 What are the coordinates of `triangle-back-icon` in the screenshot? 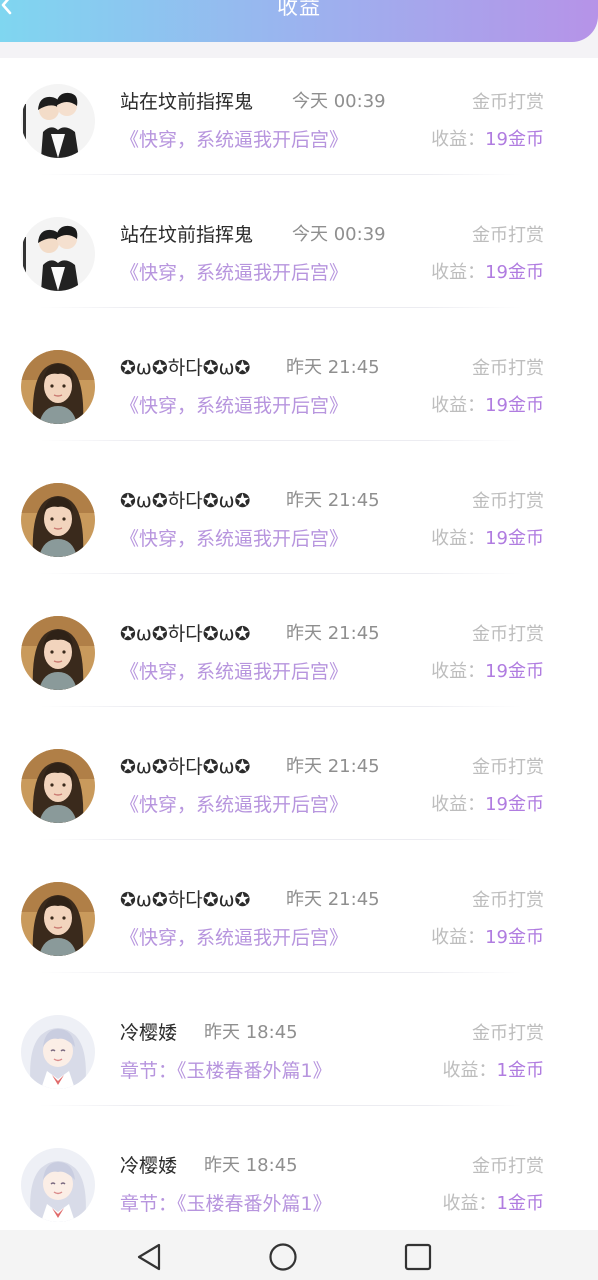 It's located at (149, 1257).